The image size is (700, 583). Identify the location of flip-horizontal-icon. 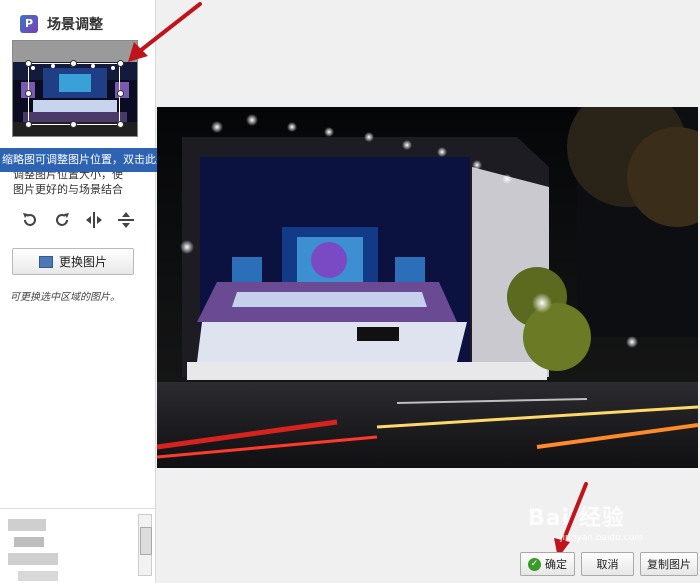
(94, 220).